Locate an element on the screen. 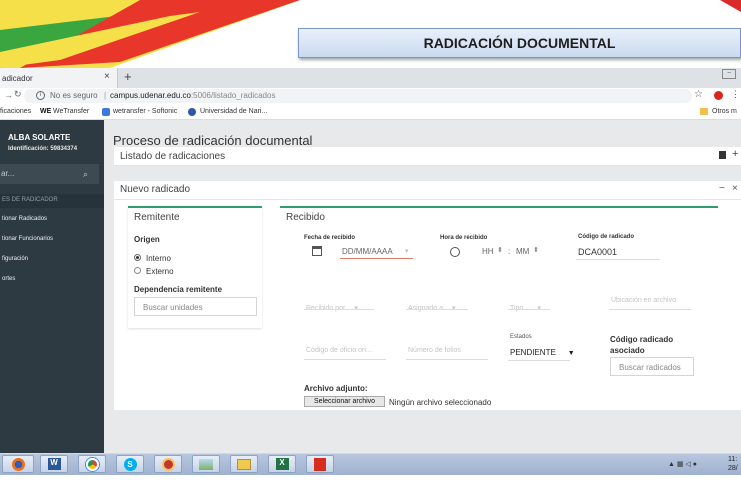 The height and width of the screenshot is (486, 741). udenar-icon is located at coordinates (192, 112).